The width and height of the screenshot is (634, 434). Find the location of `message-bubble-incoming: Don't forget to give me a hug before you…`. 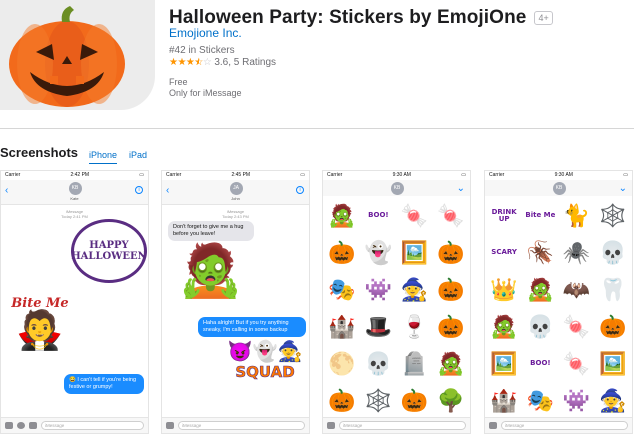

message-bubble-incoming: Don't forget to give me a hug before you… is located at coordinates (211, 231).